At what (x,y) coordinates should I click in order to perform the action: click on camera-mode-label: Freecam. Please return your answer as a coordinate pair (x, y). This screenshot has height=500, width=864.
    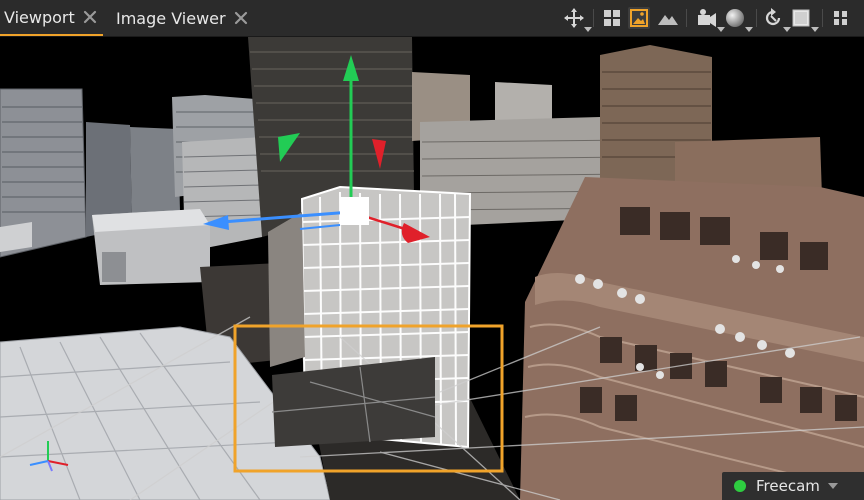
    Looking at the image, I should click on (788, 486).